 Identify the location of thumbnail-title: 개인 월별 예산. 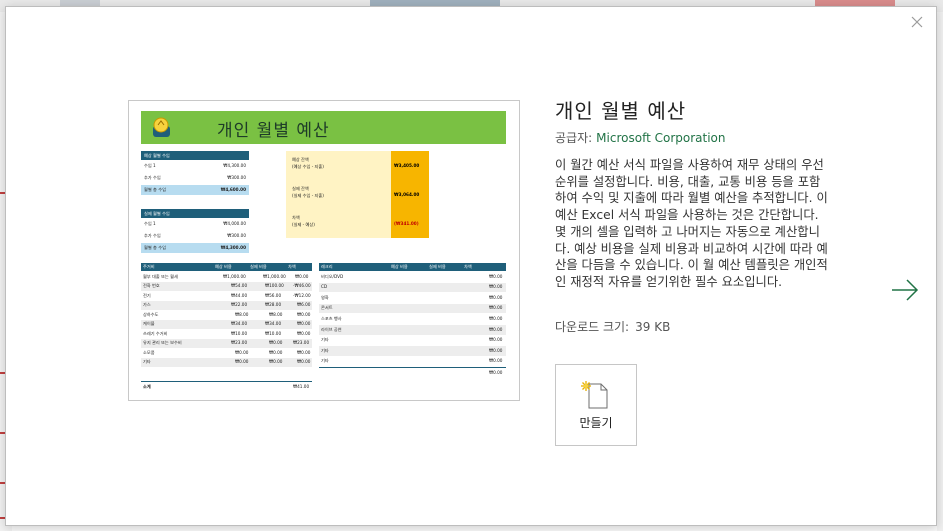
(273, 131).